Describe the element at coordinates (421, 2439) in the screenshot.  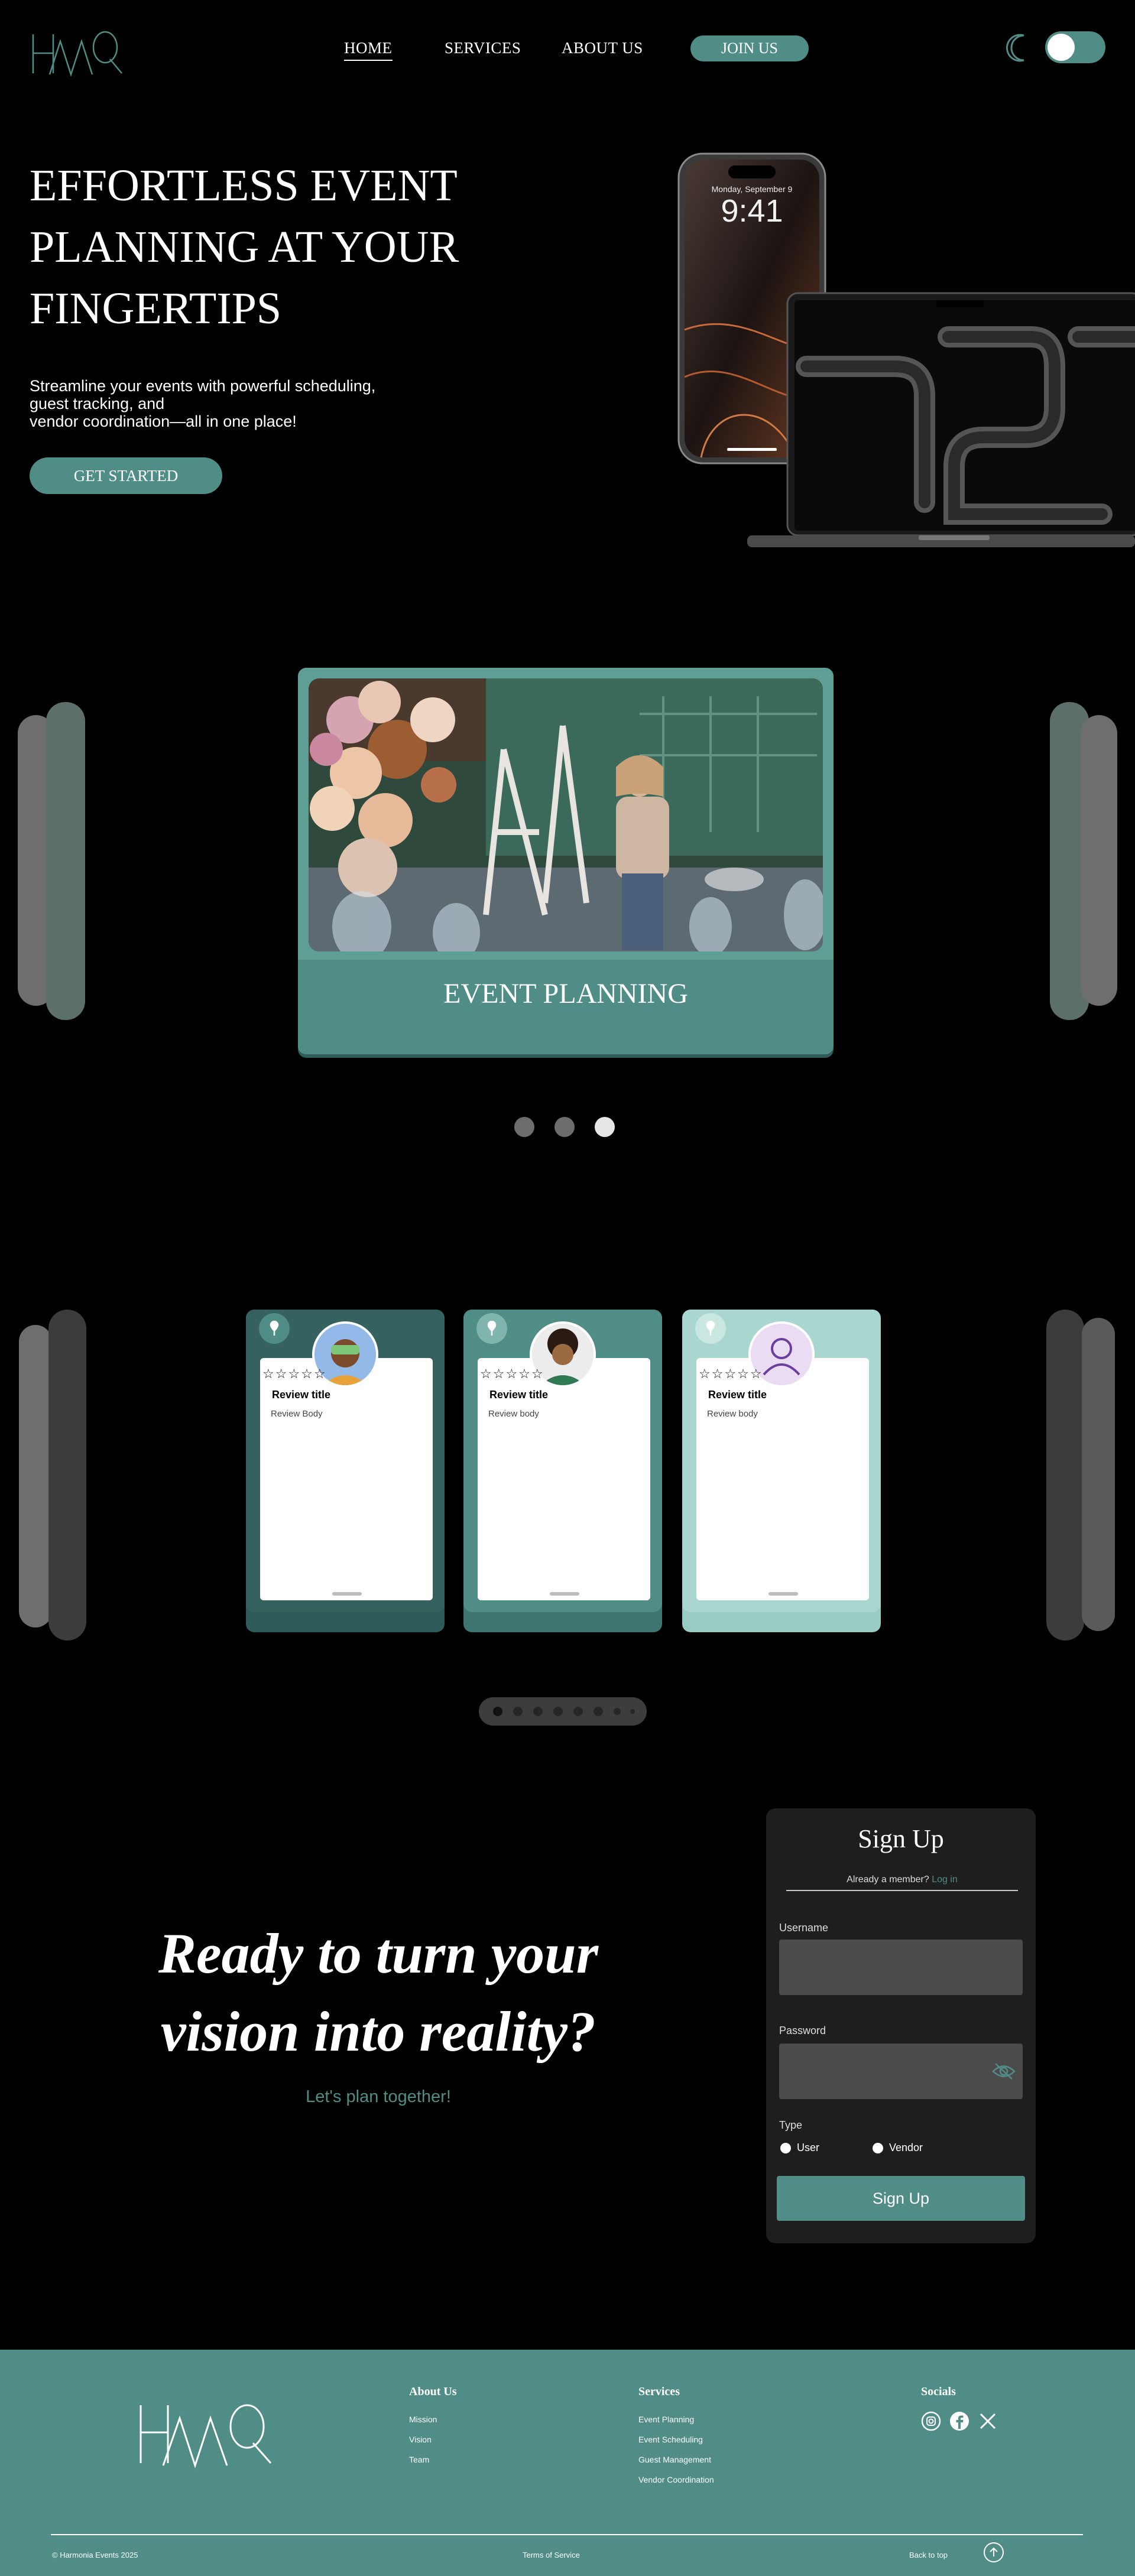
I see `footer-link-vision: Vision` at that location.